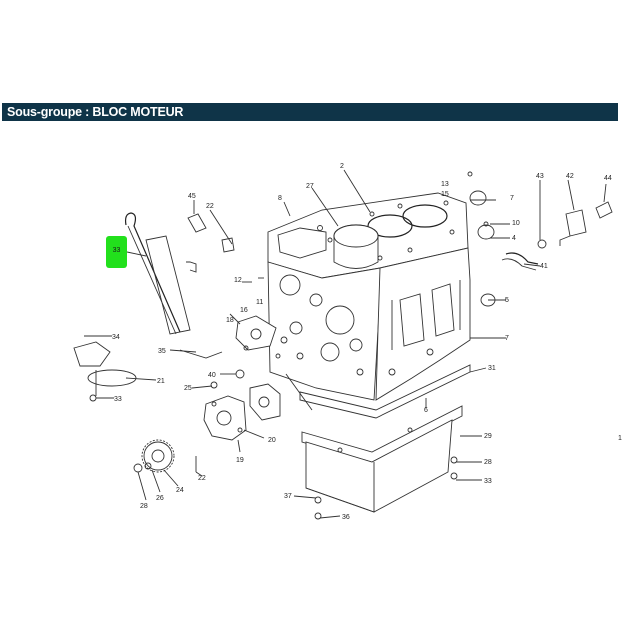 This screenshot has height=631, width=631. What do you see at coordinates (507, 300) in the screenshot?
I see `callout-label: 5` at bounding box center [507, 300].